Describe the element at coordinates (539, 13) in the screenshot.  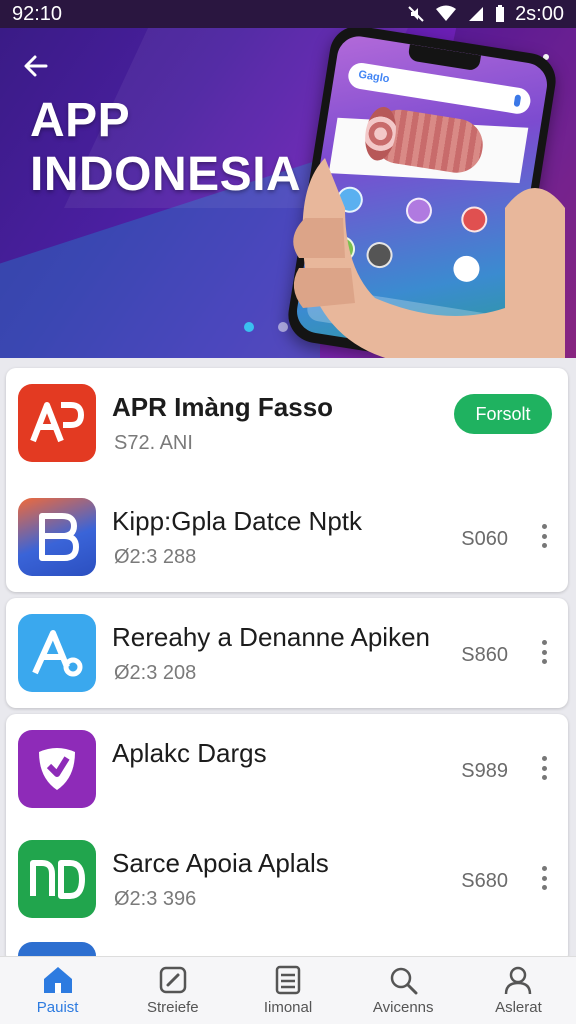
I see `status-clock: 2s:00` at that location.